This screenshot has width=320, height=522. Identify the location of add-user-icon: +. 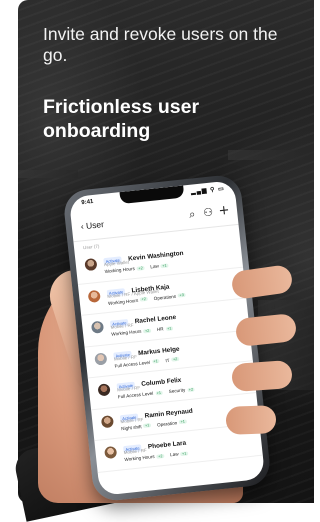
(223, 211).